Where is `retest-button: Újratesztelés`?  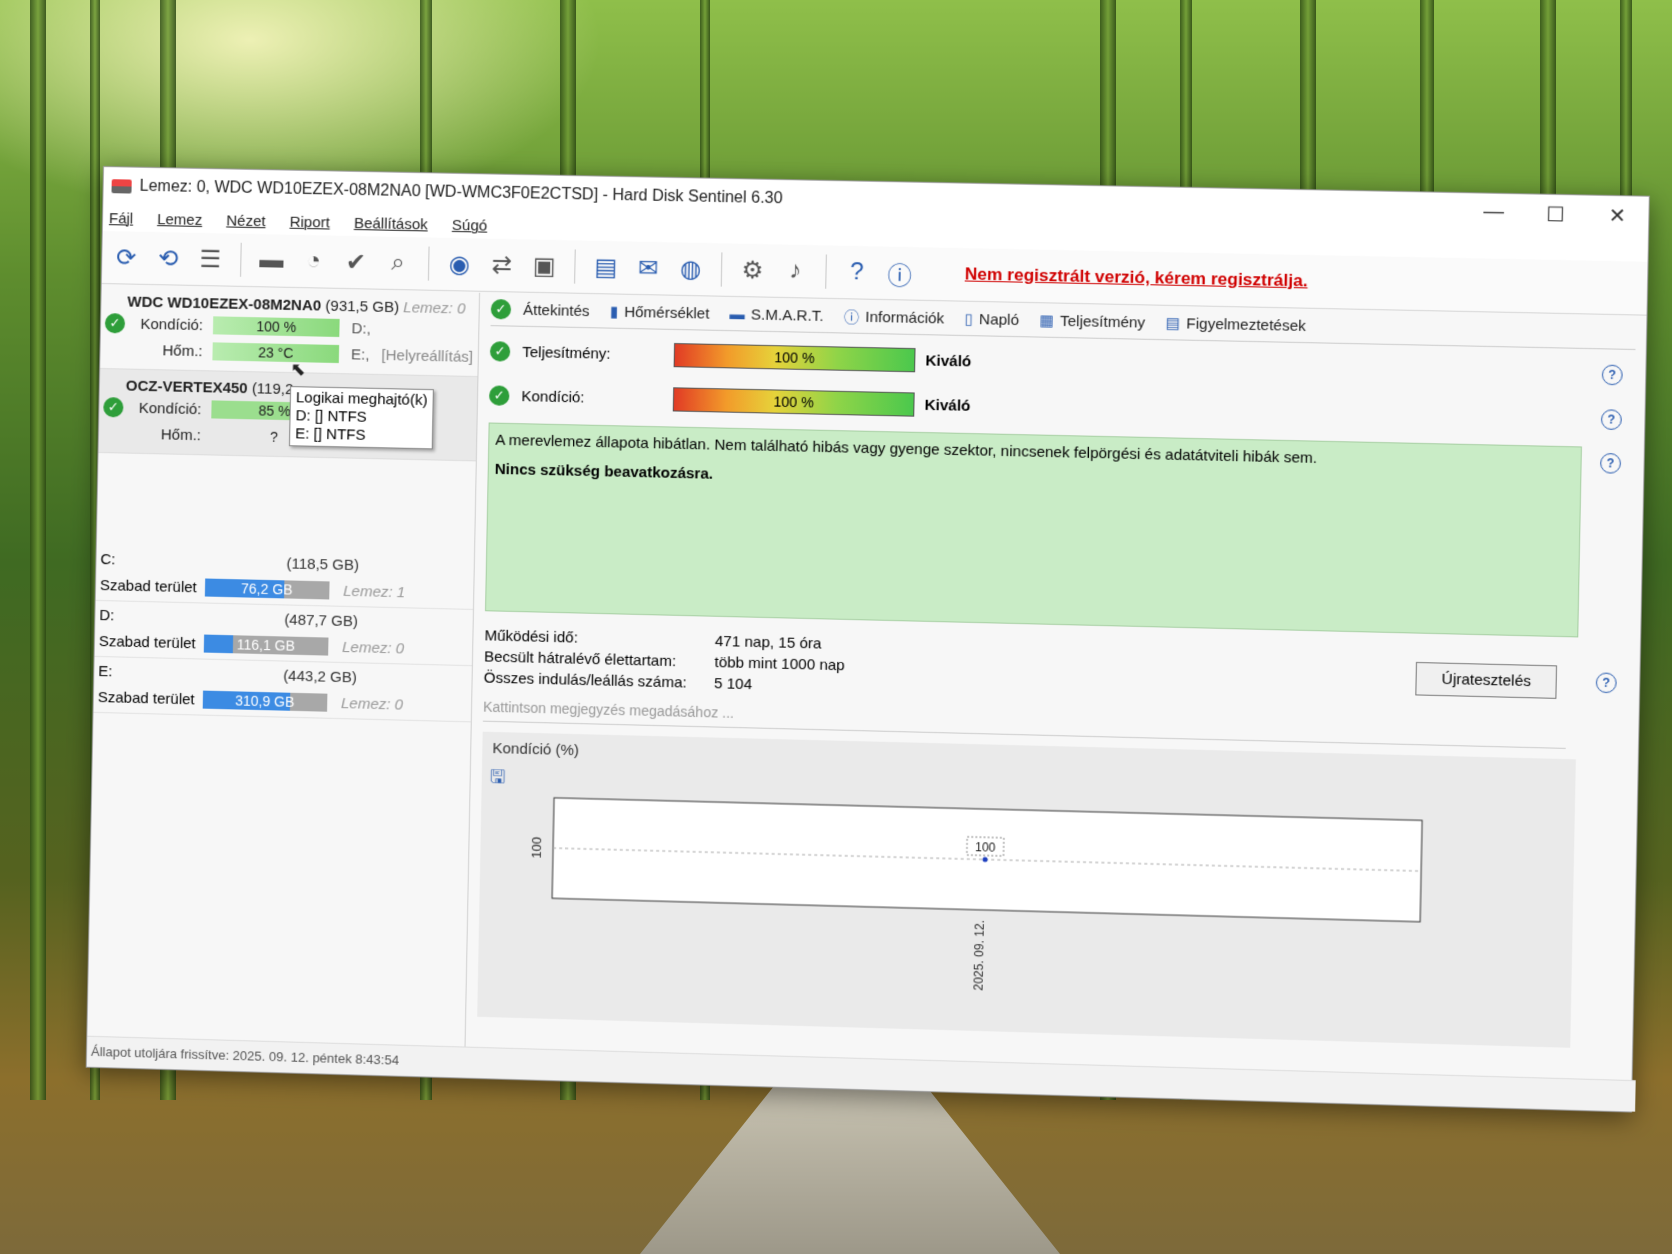
retest-button: Újratesztelés is located at coordinates (1486, 680).